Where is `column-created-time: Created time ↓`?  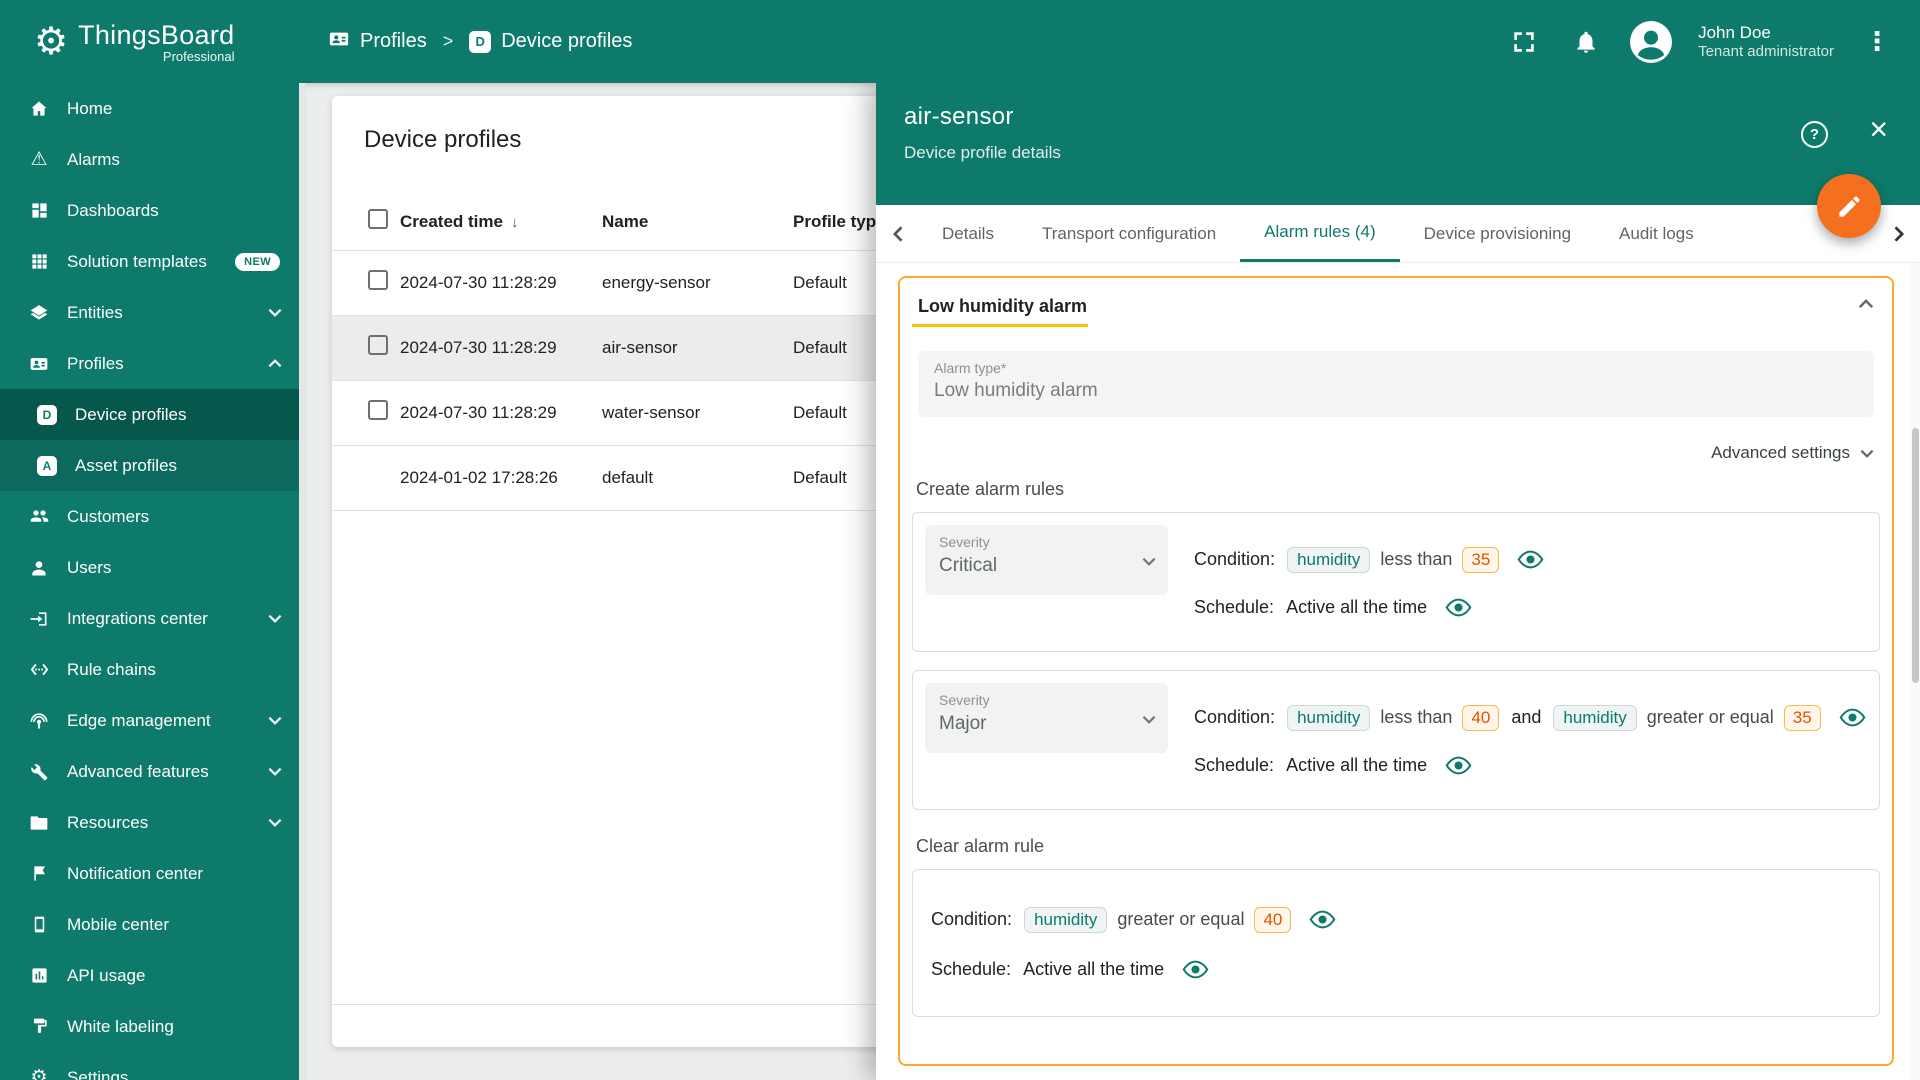
column-created-time: Created time ↓ is located at coordinates (501, 222).